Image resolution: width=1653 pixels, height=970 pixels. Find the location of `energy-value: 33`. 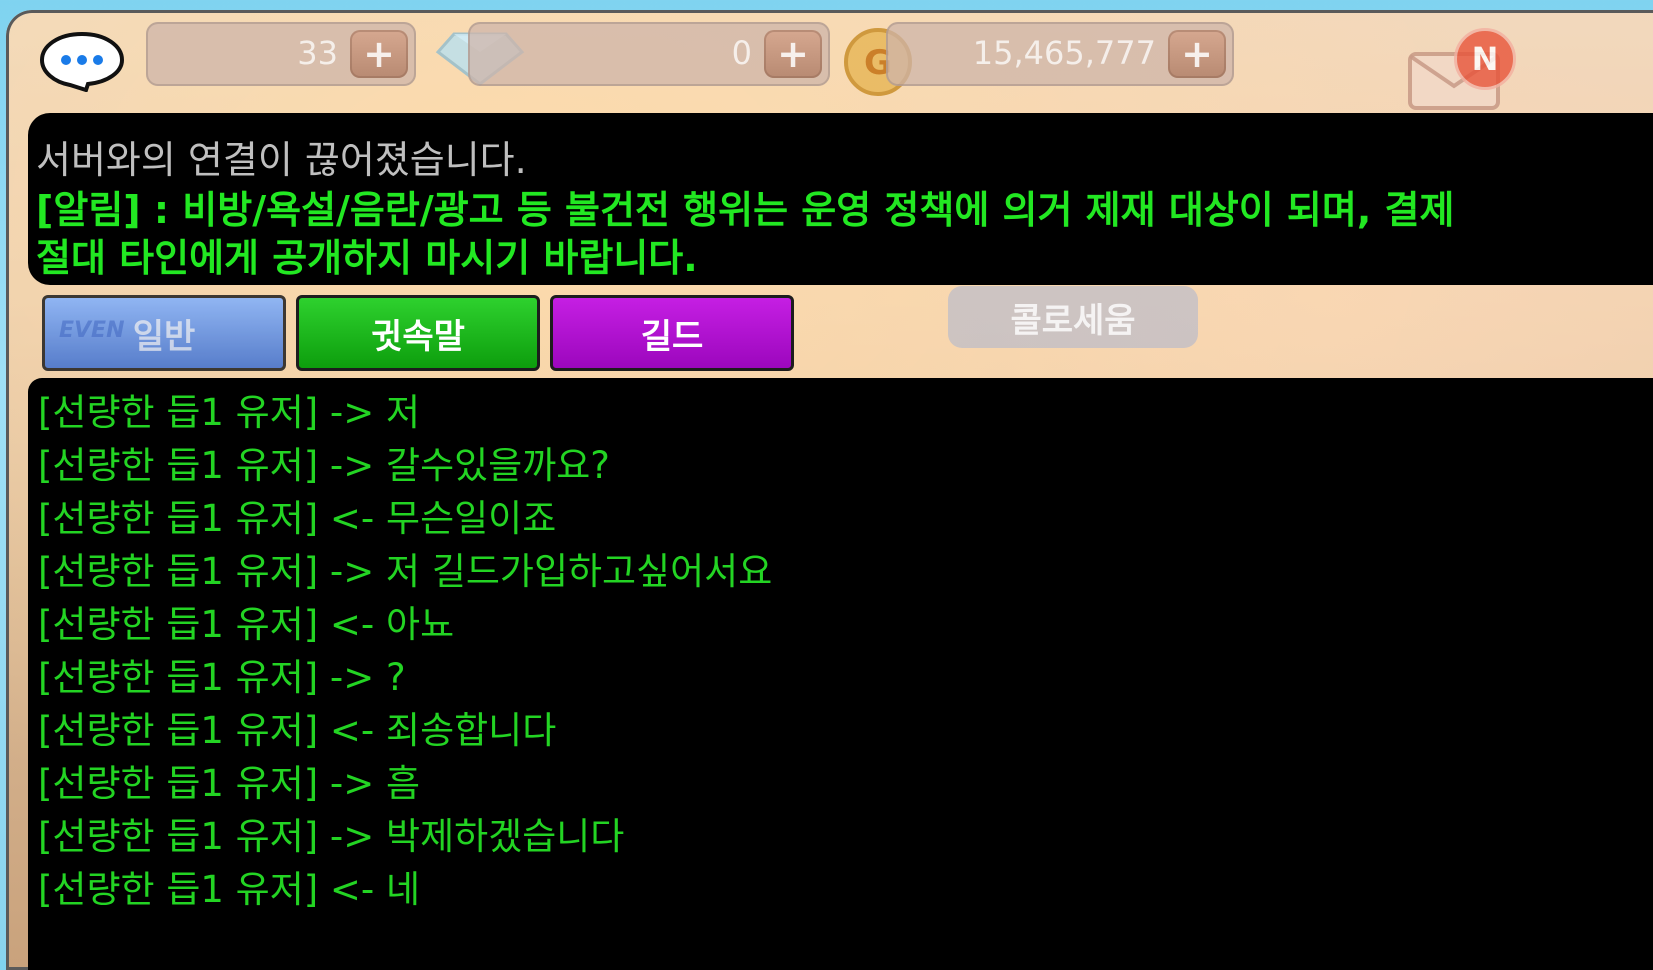

energy-value: 33 is located at coordinates (317, 53).